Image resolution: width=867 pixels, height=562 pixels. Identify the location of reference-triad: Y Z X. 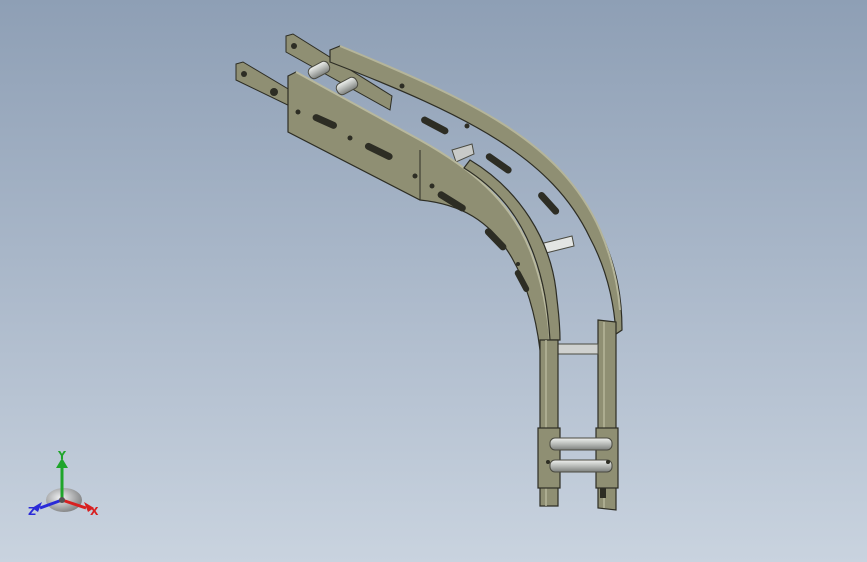
(64, 485).